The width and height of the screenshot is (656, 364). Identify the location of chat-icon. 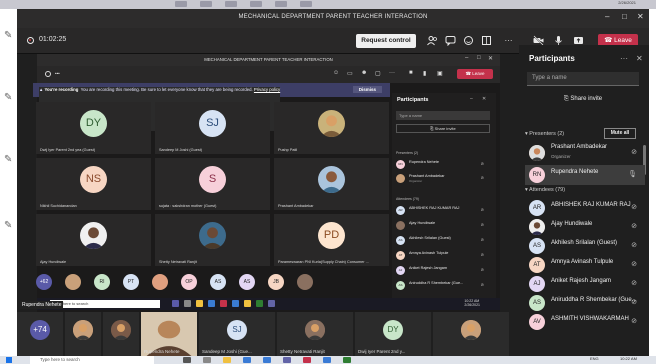
(450, 40).